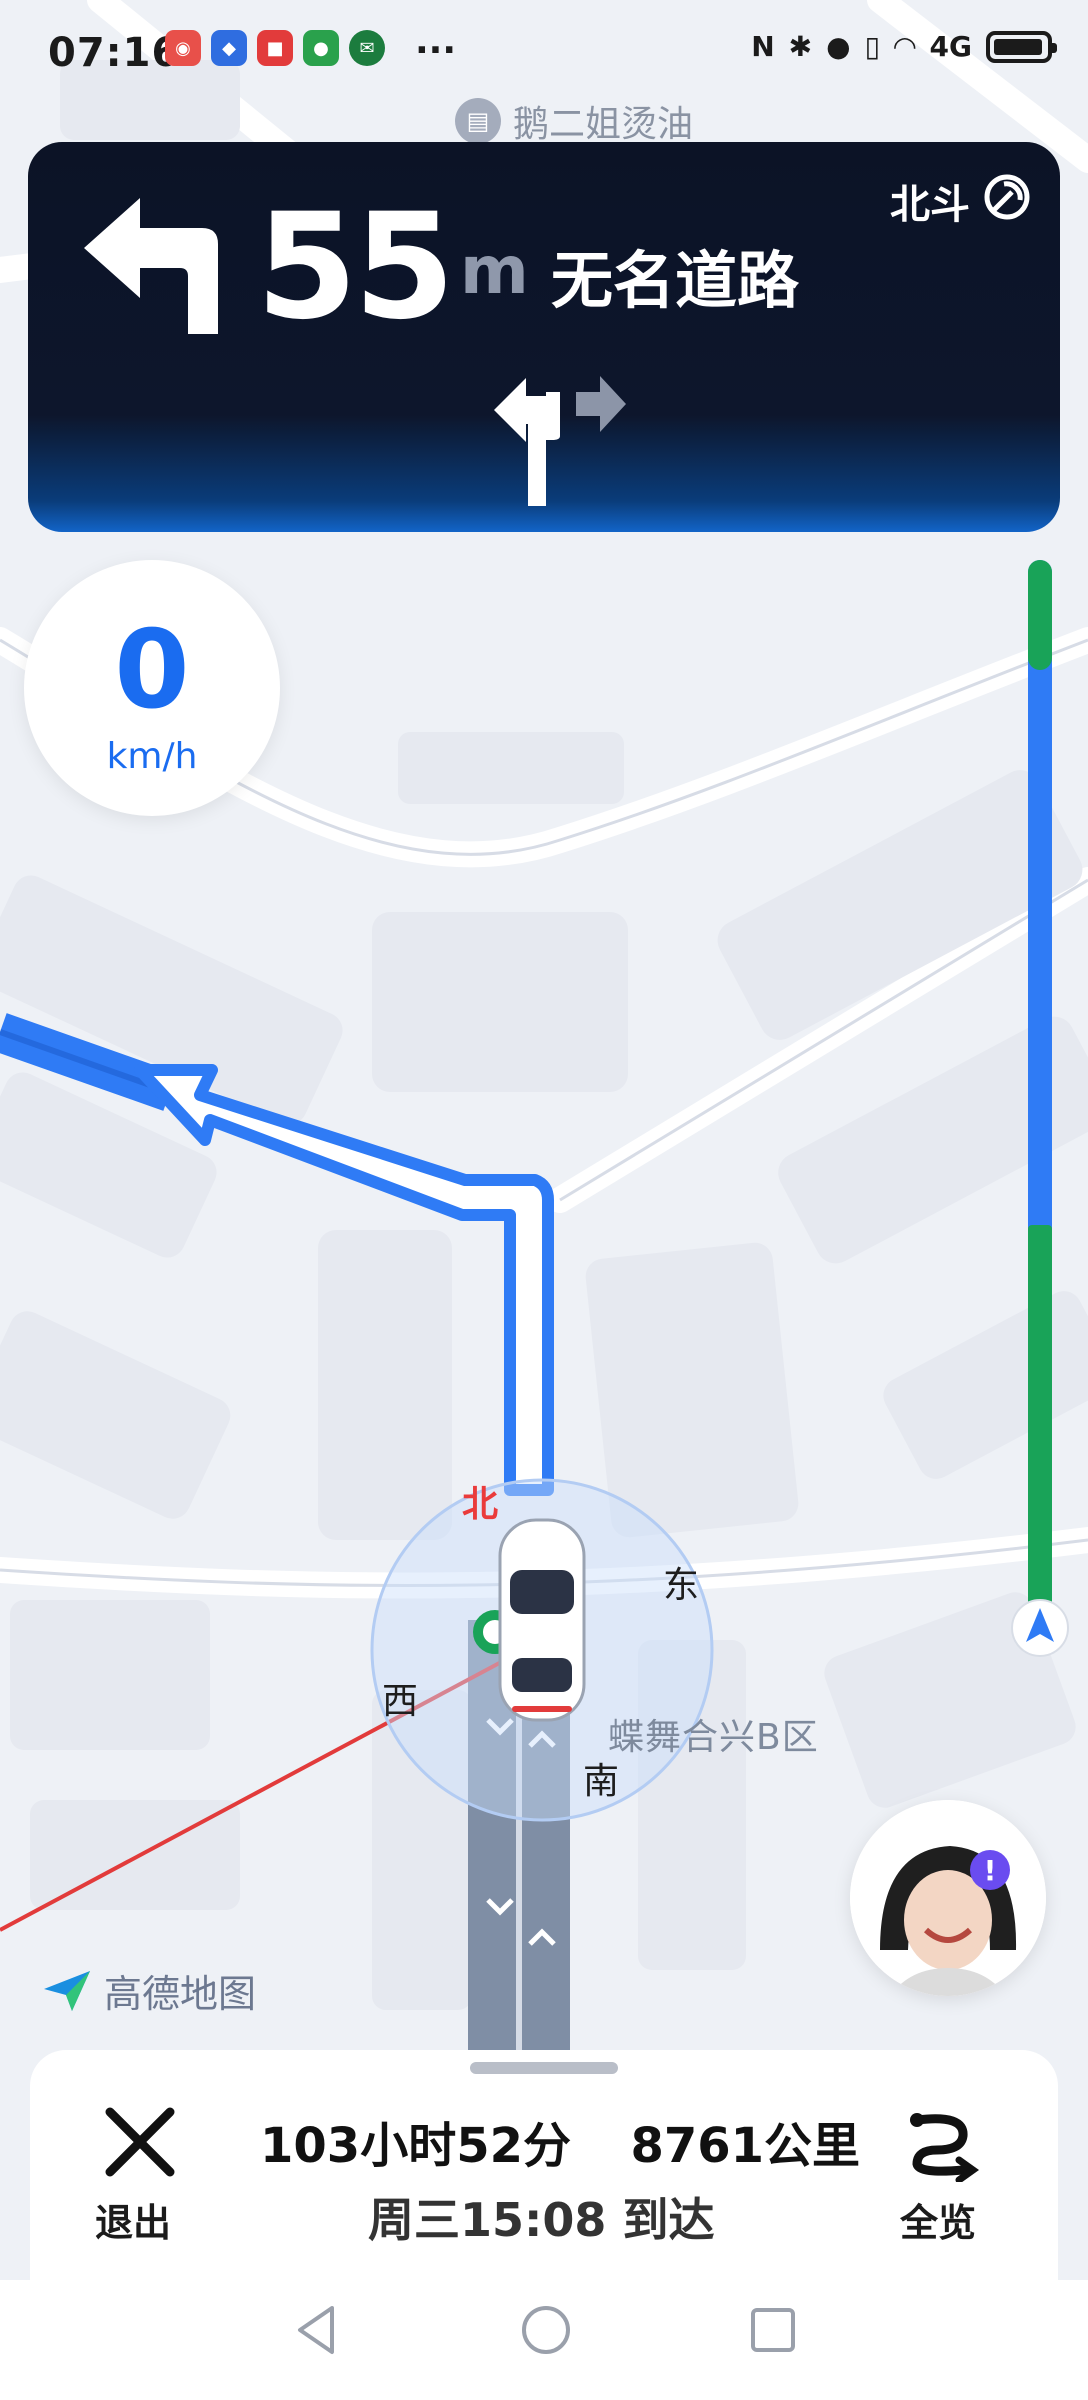  What do you see at coordinates (541, 2220) in the screenshot?
I see `arrival-time: 周三15:08 到达` at bounding box center [541, 2220].